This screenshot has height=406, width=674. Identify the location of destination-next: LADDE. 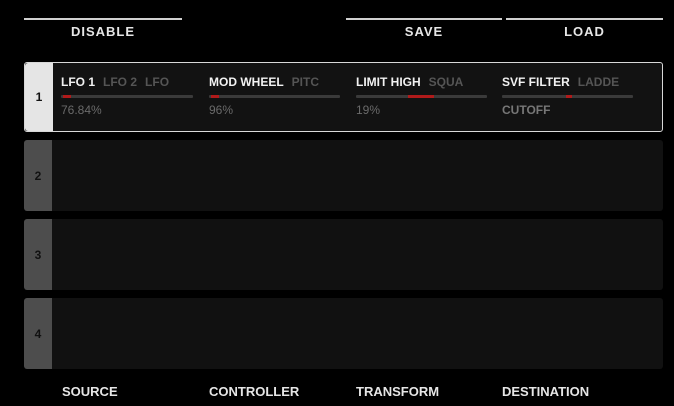
(598, 82).